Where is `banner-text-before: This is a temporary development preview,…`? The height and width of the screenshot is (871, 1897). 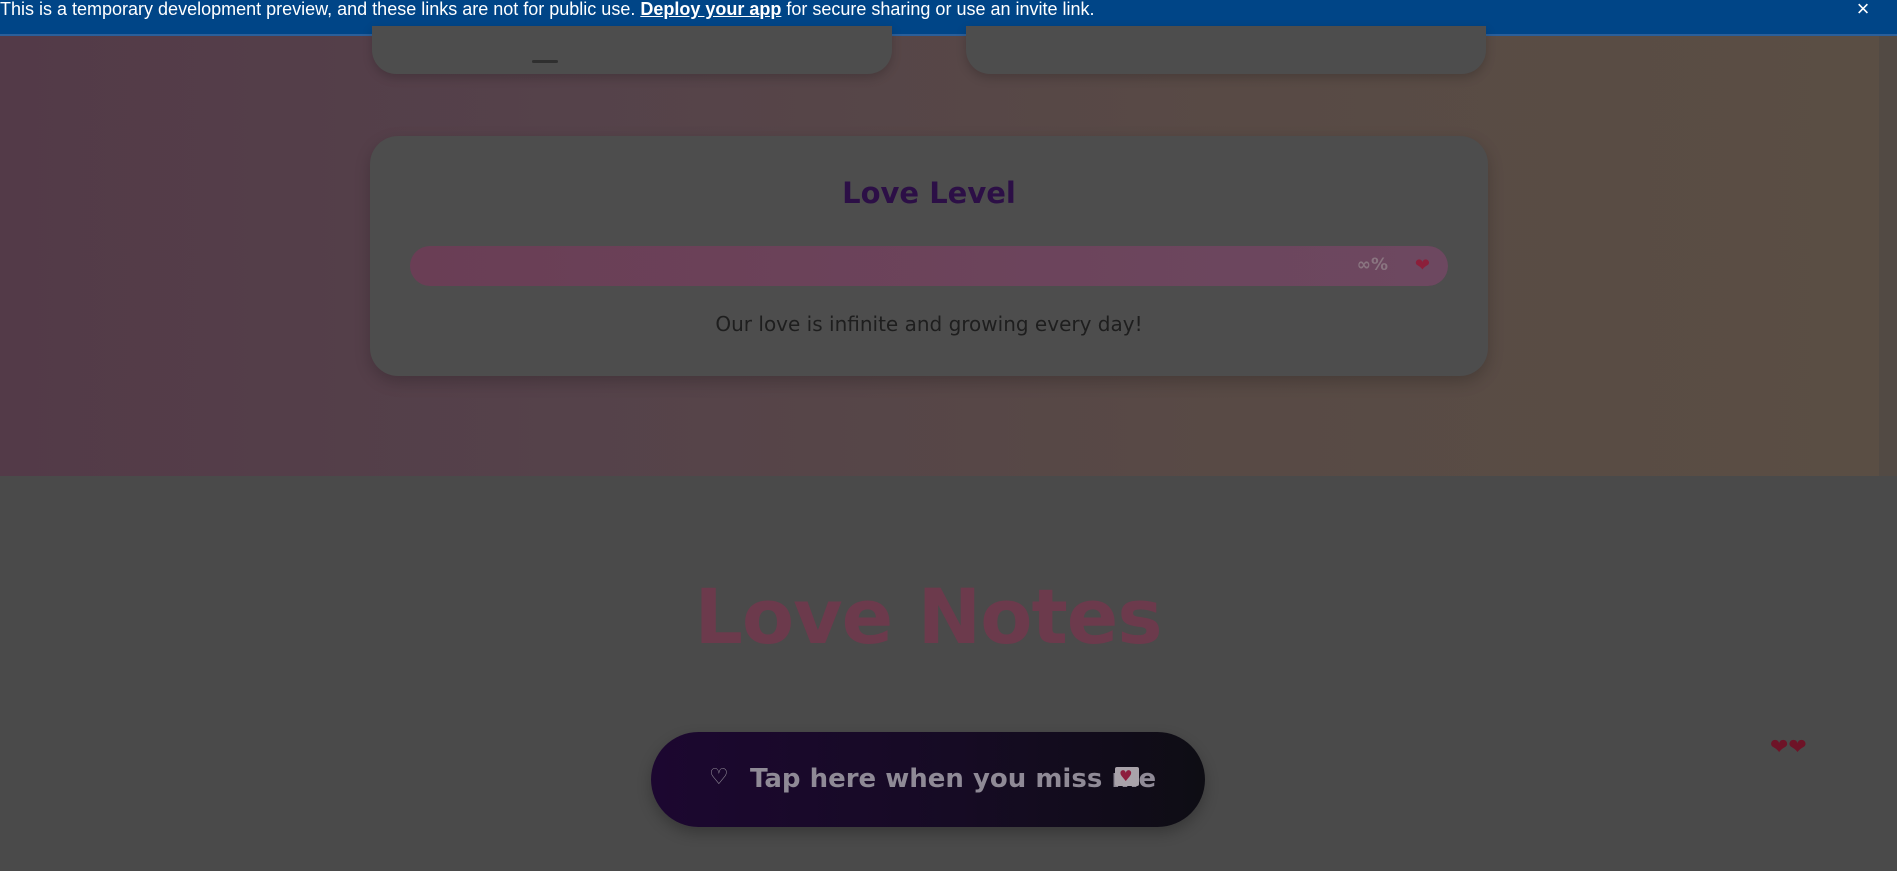 banner-text-before: This is a temporary development preview,… is located at coordinates (320, 9).